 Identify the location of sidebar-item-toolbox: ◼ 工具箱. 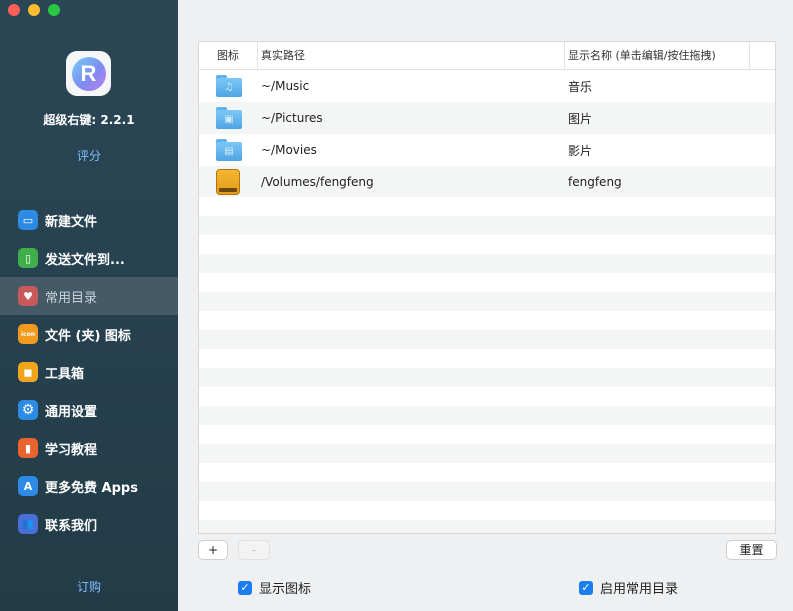
(89, 372).